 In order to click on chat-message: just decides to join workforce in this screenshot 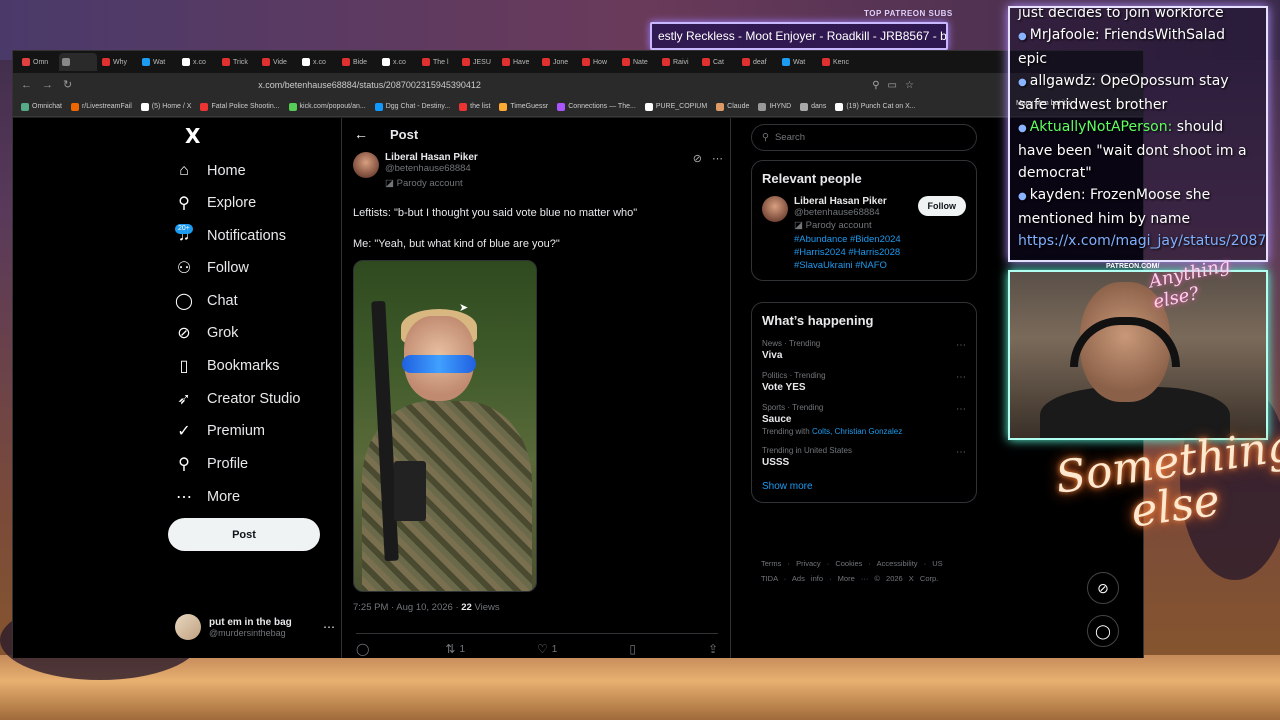, I will do `click(1121, 13)`.